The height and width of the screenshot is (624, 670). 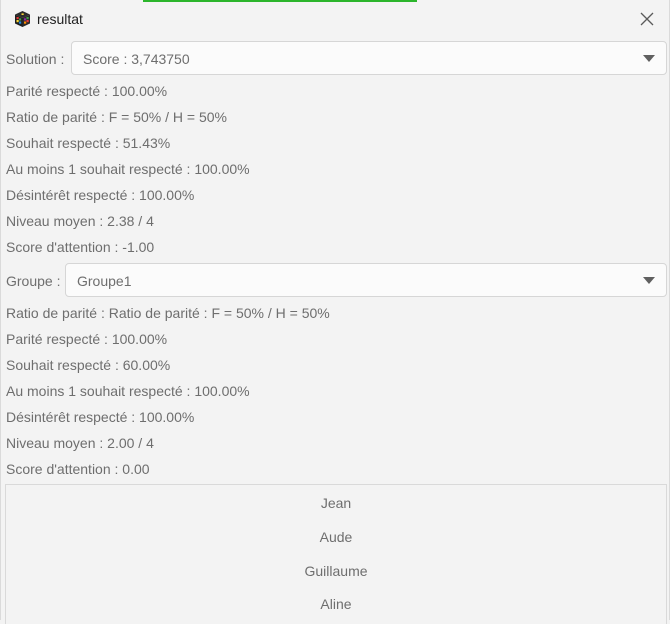 I want to click on solution-stat-average-level: Niveau moyen : 2.38 / 4, so click(x=80, y=221).